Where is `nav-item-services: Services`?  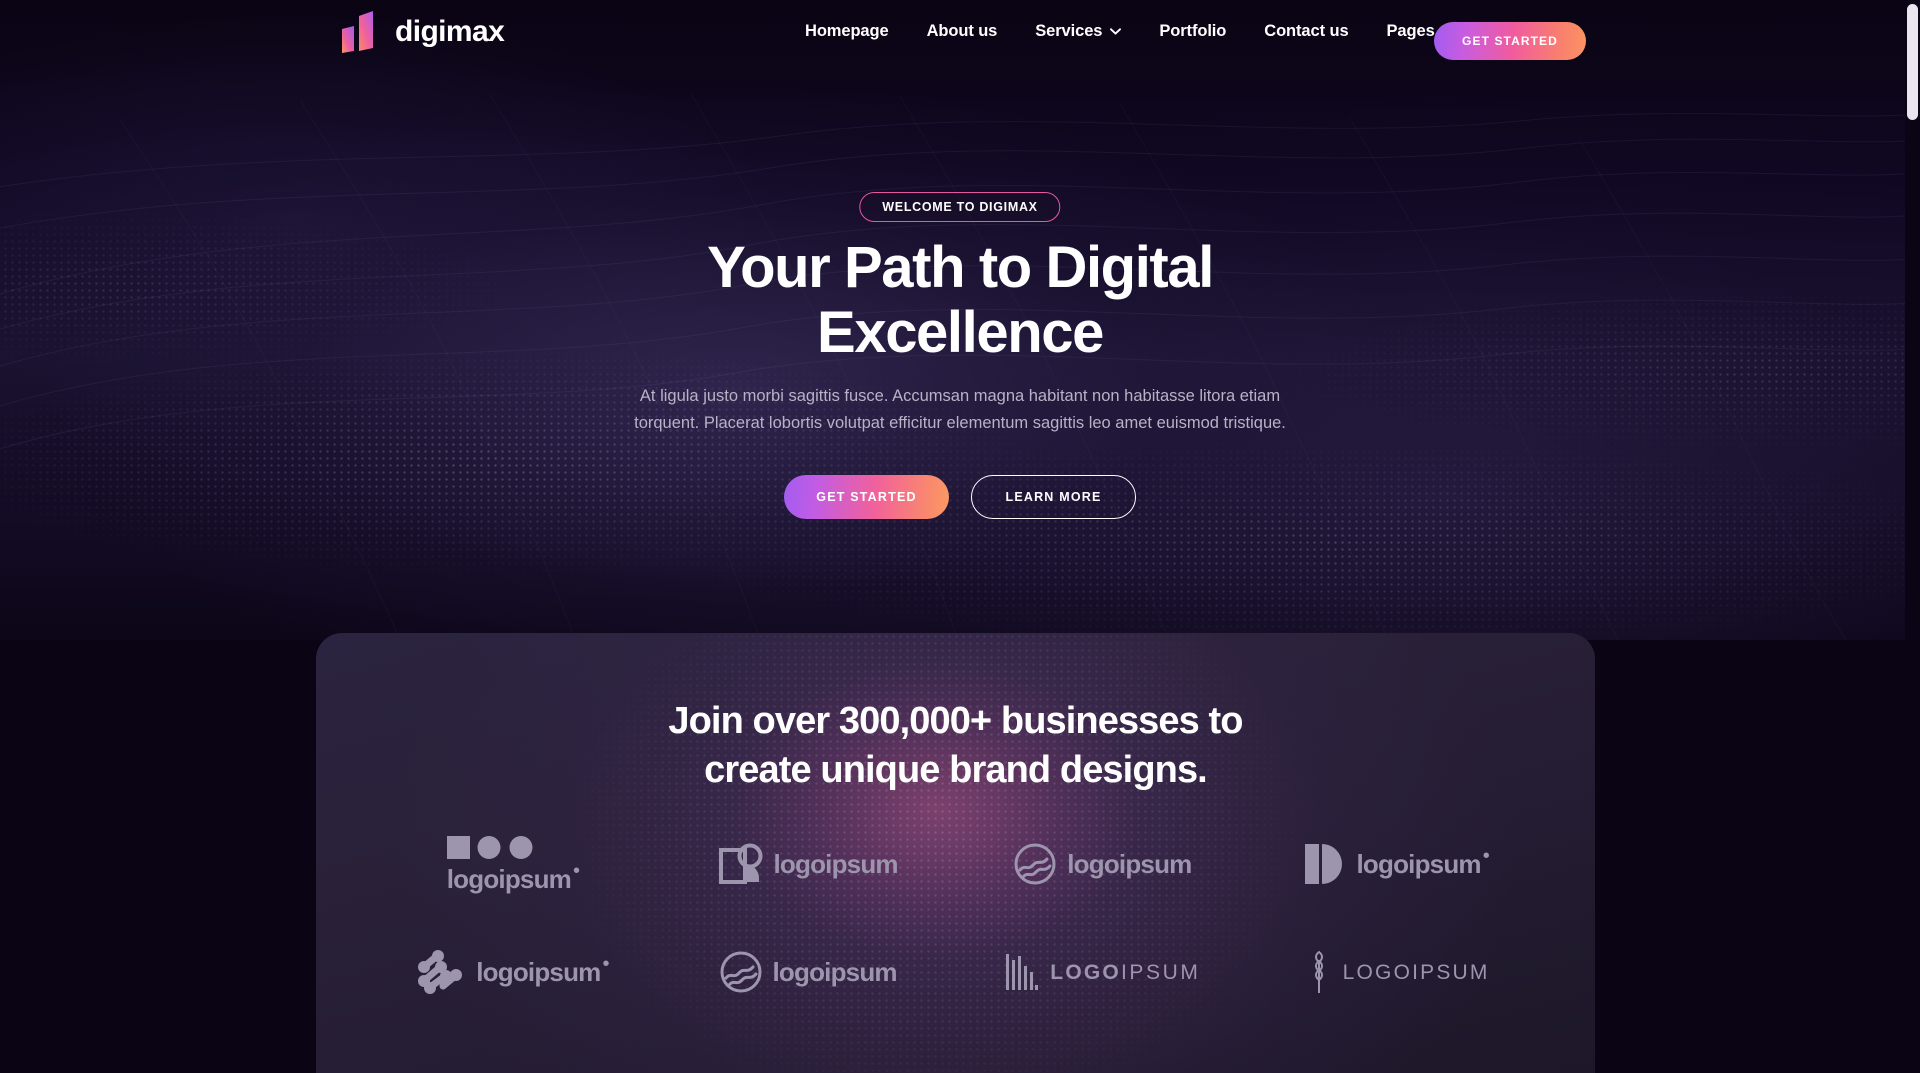 nav-item-services: Services is located at coordinates (1078, 31).